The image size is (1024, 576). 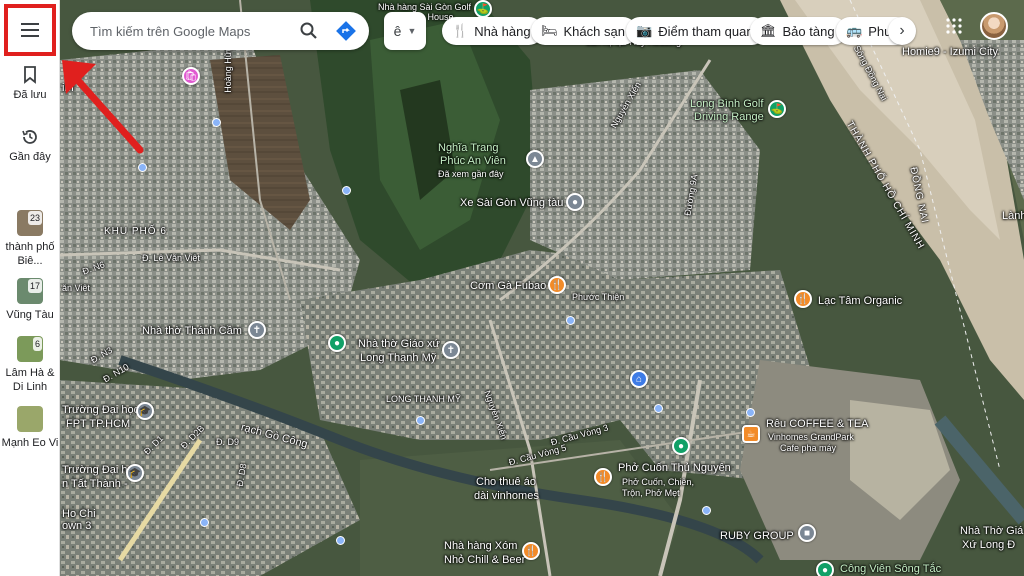 I want to click on label-nha-tho-giao-xu: Nhà thờ Giáo xứ, so click(x=399, y=344).